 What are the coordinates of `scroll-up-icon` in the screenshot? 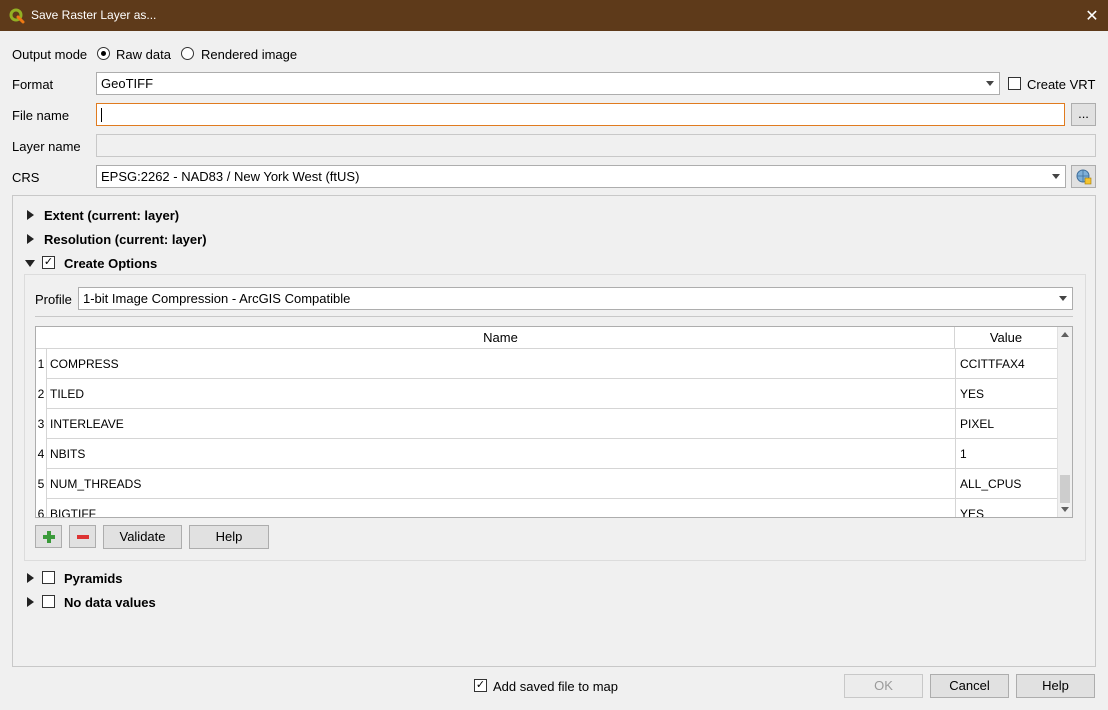 It's located at (1065, 334).